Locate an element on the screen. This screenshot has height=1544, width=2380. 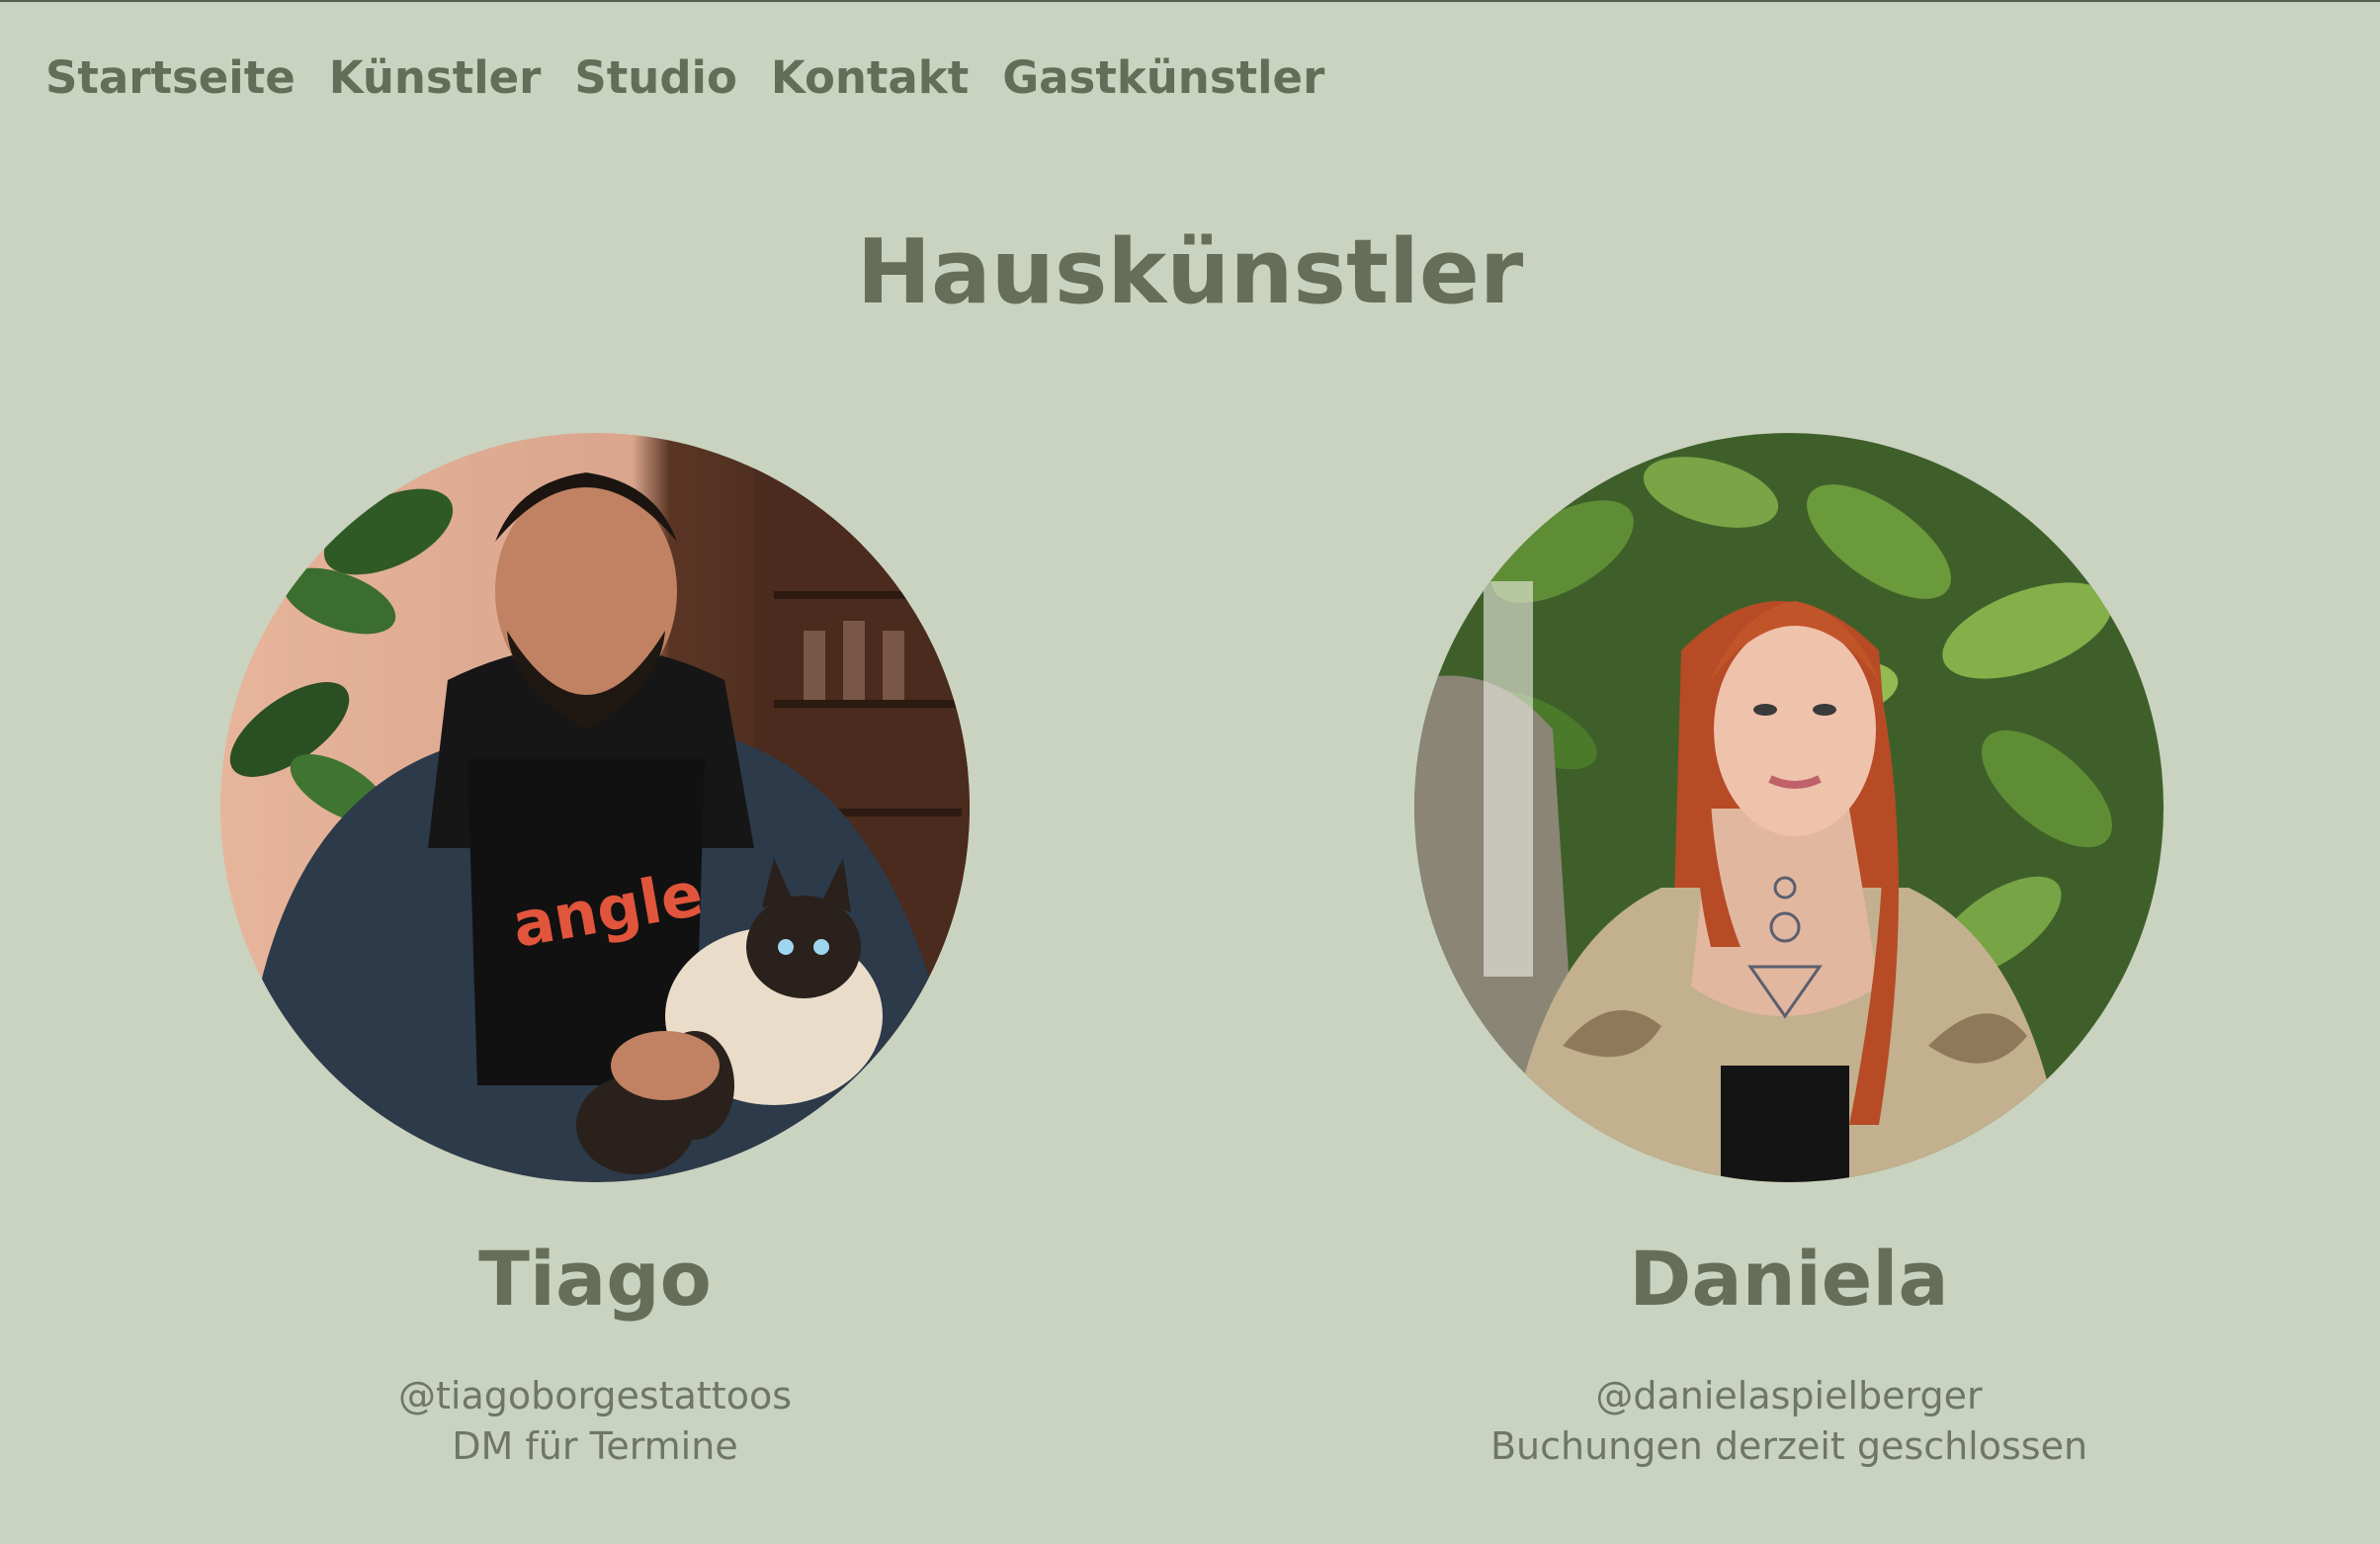
page-title: Hauskünstler is located at coordinates (1190, 272).